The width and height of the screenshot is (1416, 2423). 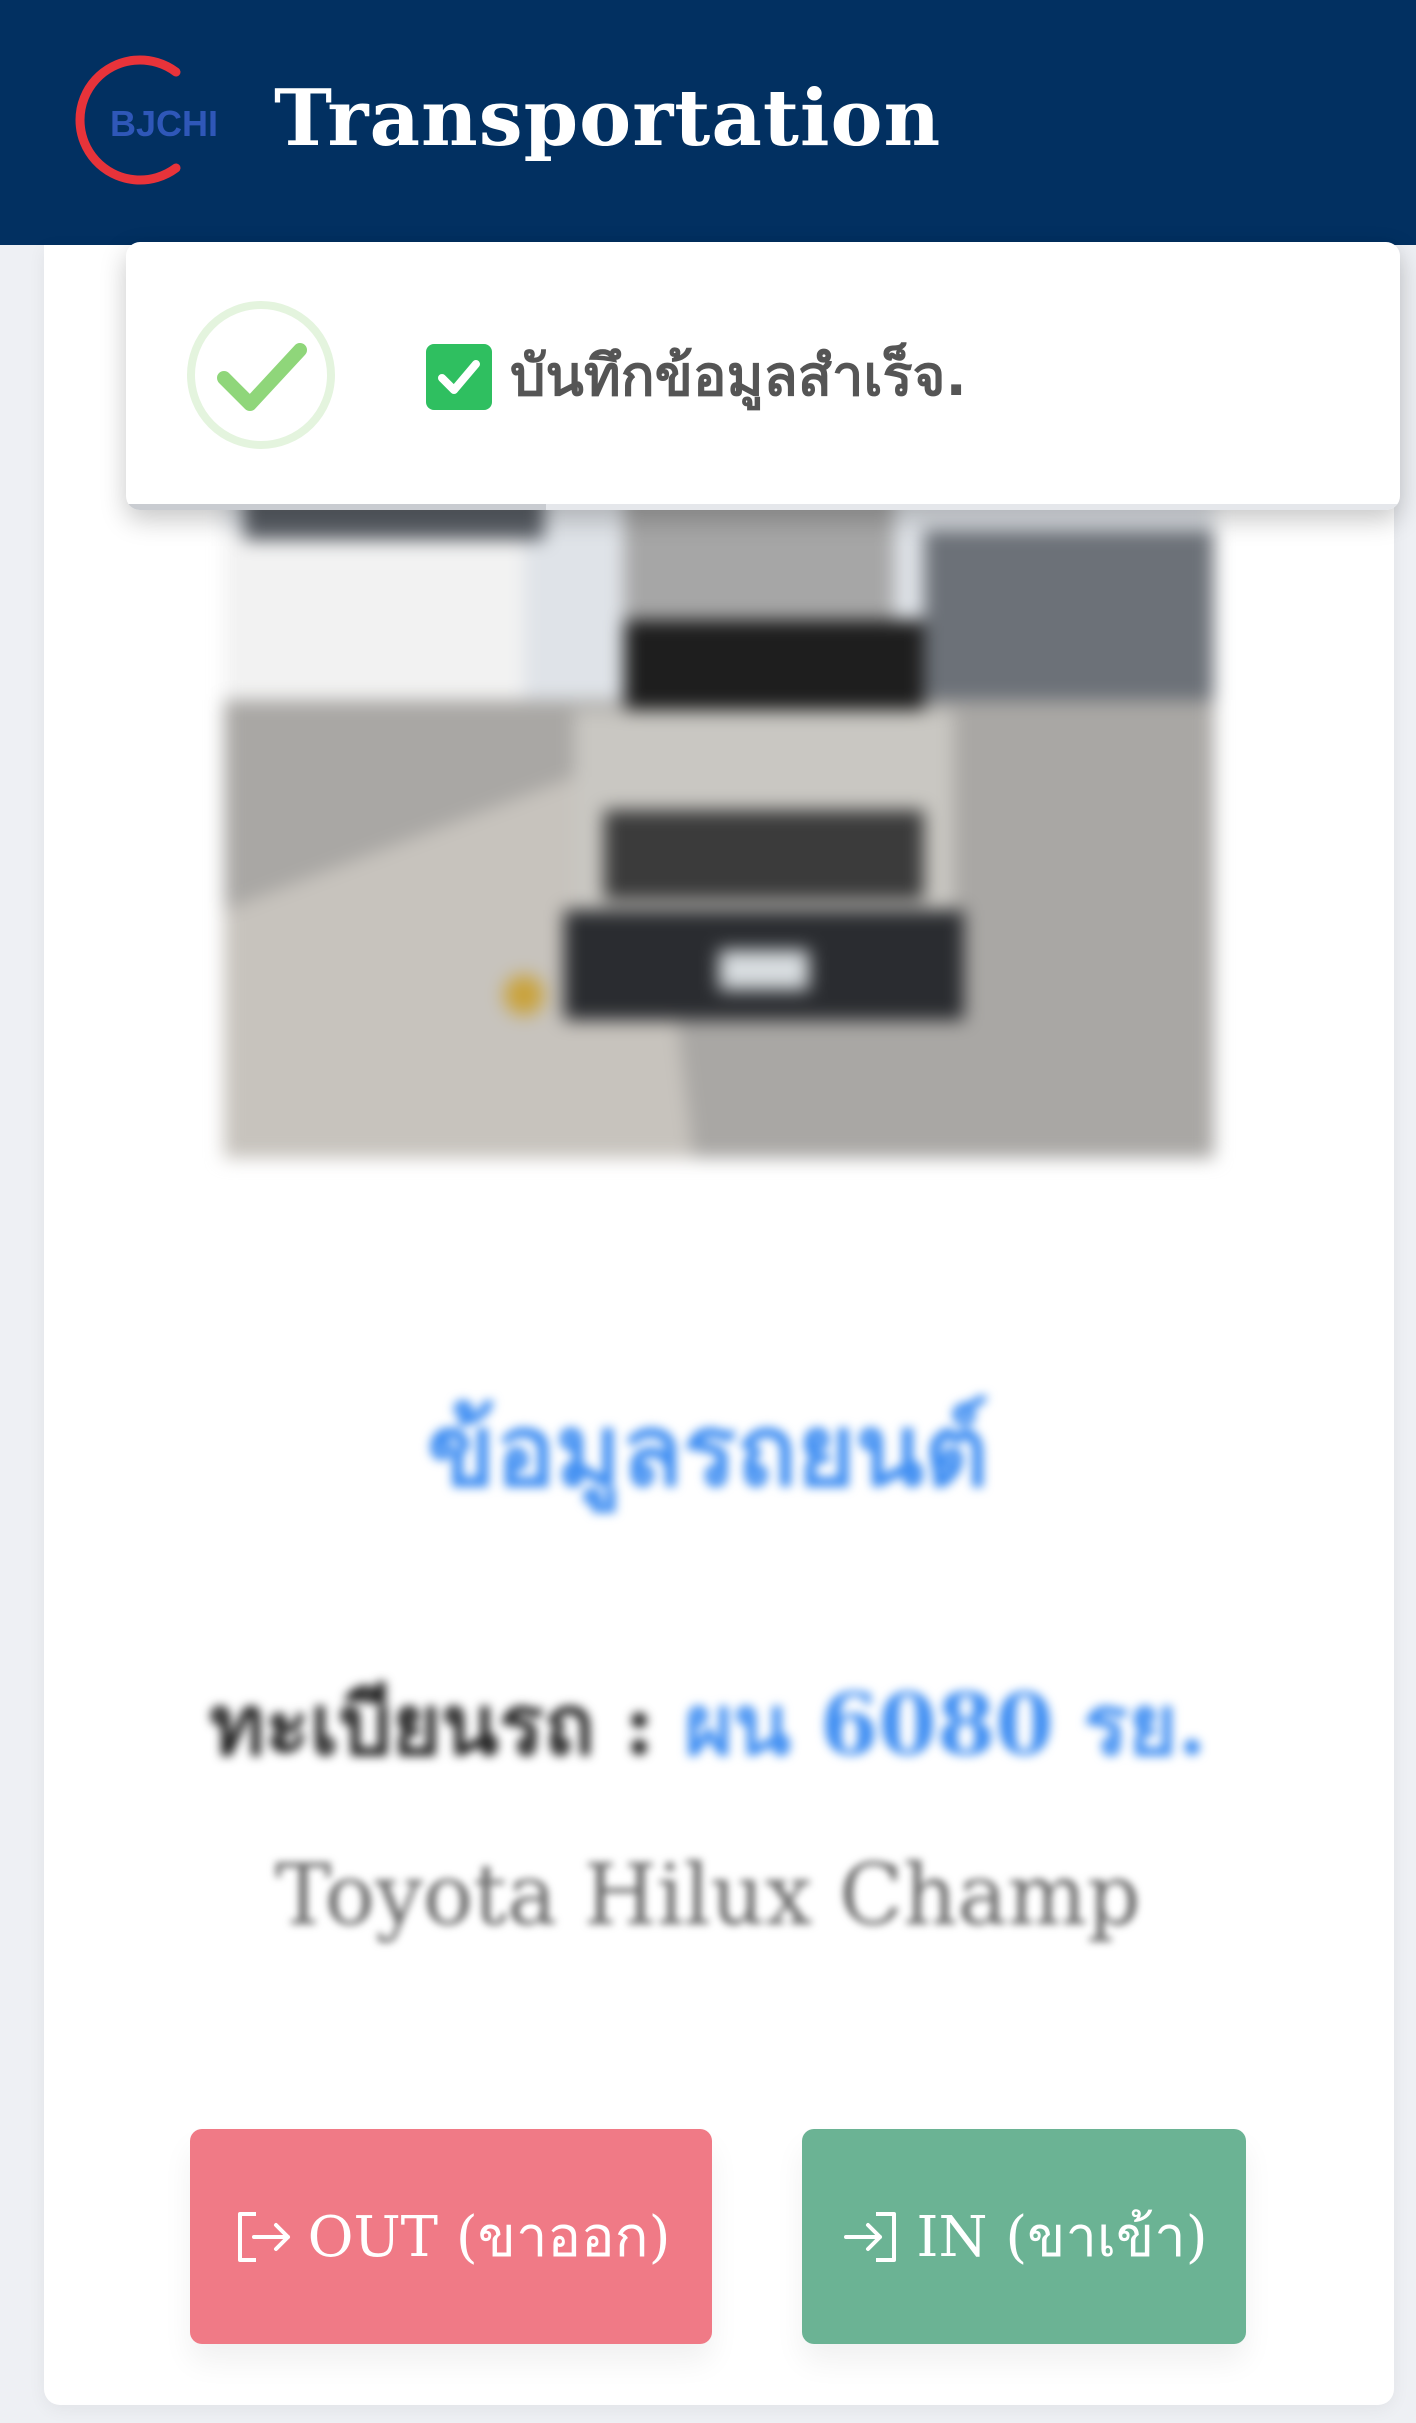 What do you see at coordinates (336, 507) in the screenshot?
I see `toast-progress-fill` at bounding box center [336, 507].